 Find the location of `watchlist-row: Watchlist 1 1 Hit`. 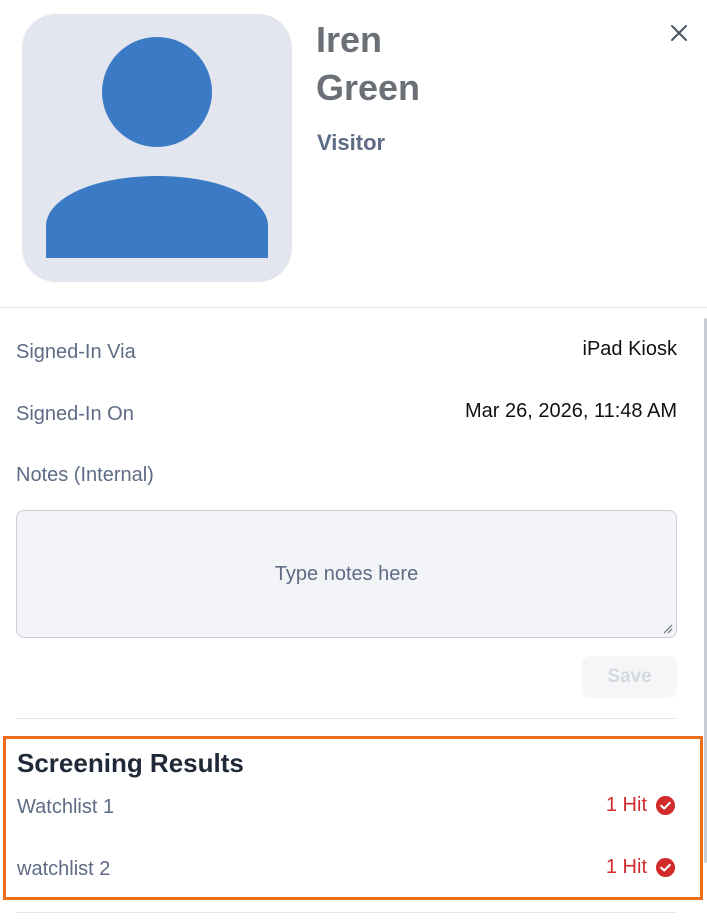

watchlist-row: Watchlist 1 1 Hit is located at coordinates (353, 808).